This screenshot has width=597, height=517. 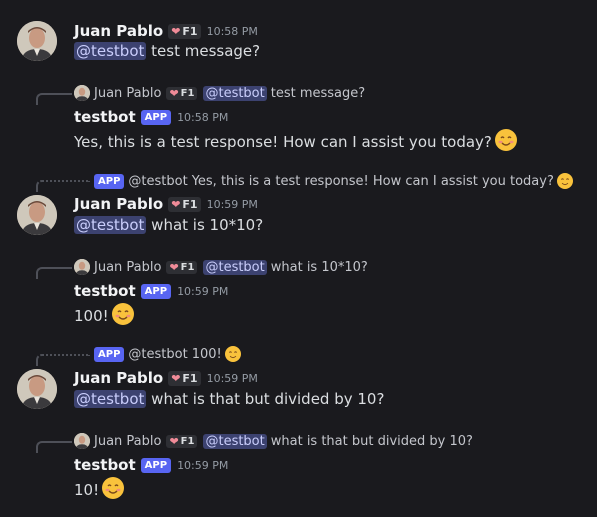 I want to click on reply-reference: Juan Pablo ❤ F1 @testbot what is 10*10?, so click(x=221, y=267).